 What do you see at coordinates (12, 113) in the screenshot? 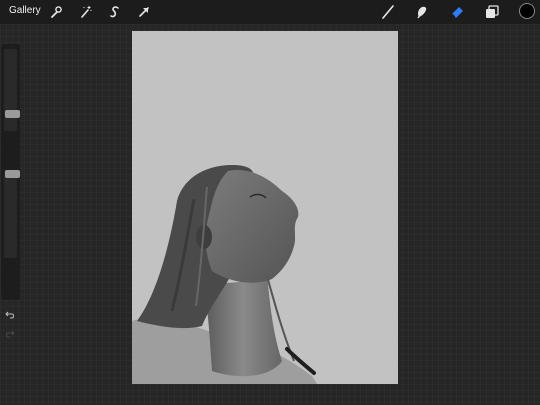
I see `brush-size-thumb` at bounding box center [12, 113].